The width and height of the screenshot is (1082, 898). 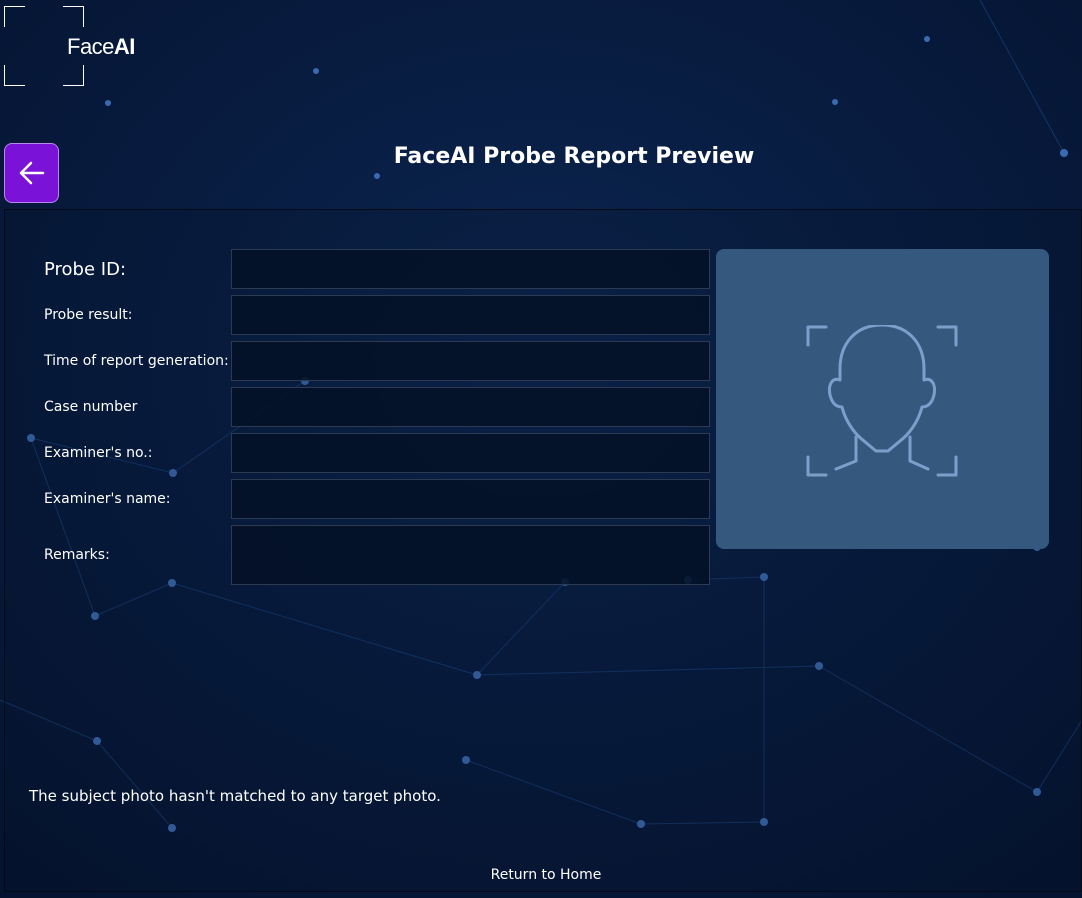 I want to click on examiner-name-label: Examiner's name:, so click(x=107, y=499).